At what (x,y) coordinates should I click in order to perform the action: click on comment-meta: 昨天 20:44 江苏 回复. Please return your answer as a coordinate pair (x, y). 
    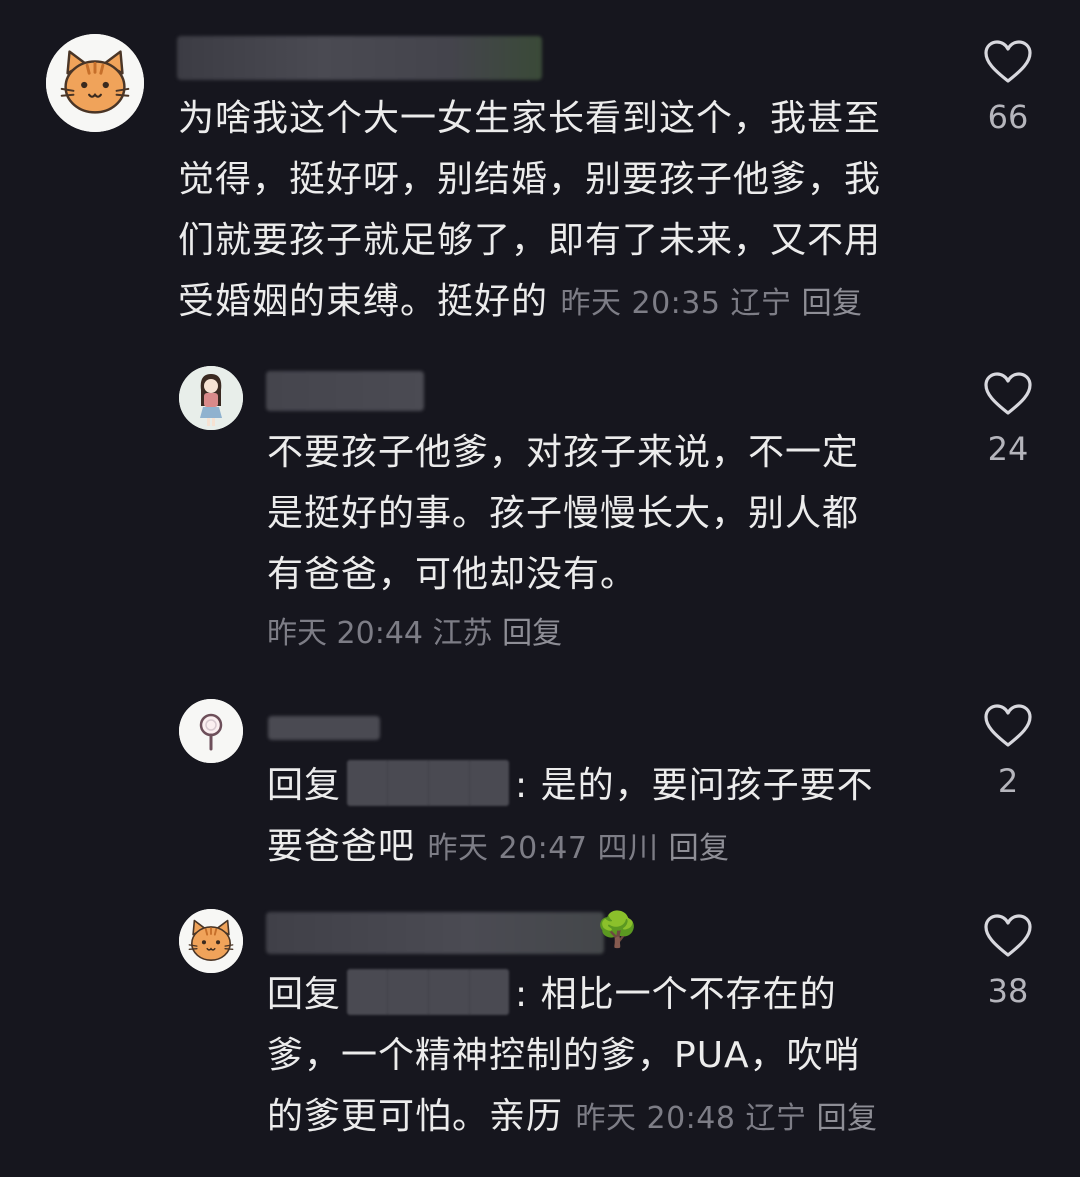
    Looking at the image, I should click on (414, 634).